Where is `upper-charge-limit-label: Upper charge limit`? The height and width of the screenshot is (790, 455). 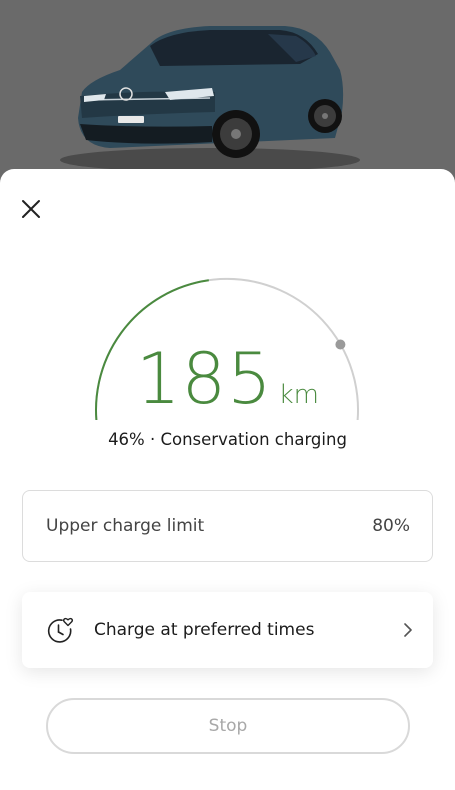
upper-charge-limit-label: Upper charge limit is located at coordinates (125, 526).